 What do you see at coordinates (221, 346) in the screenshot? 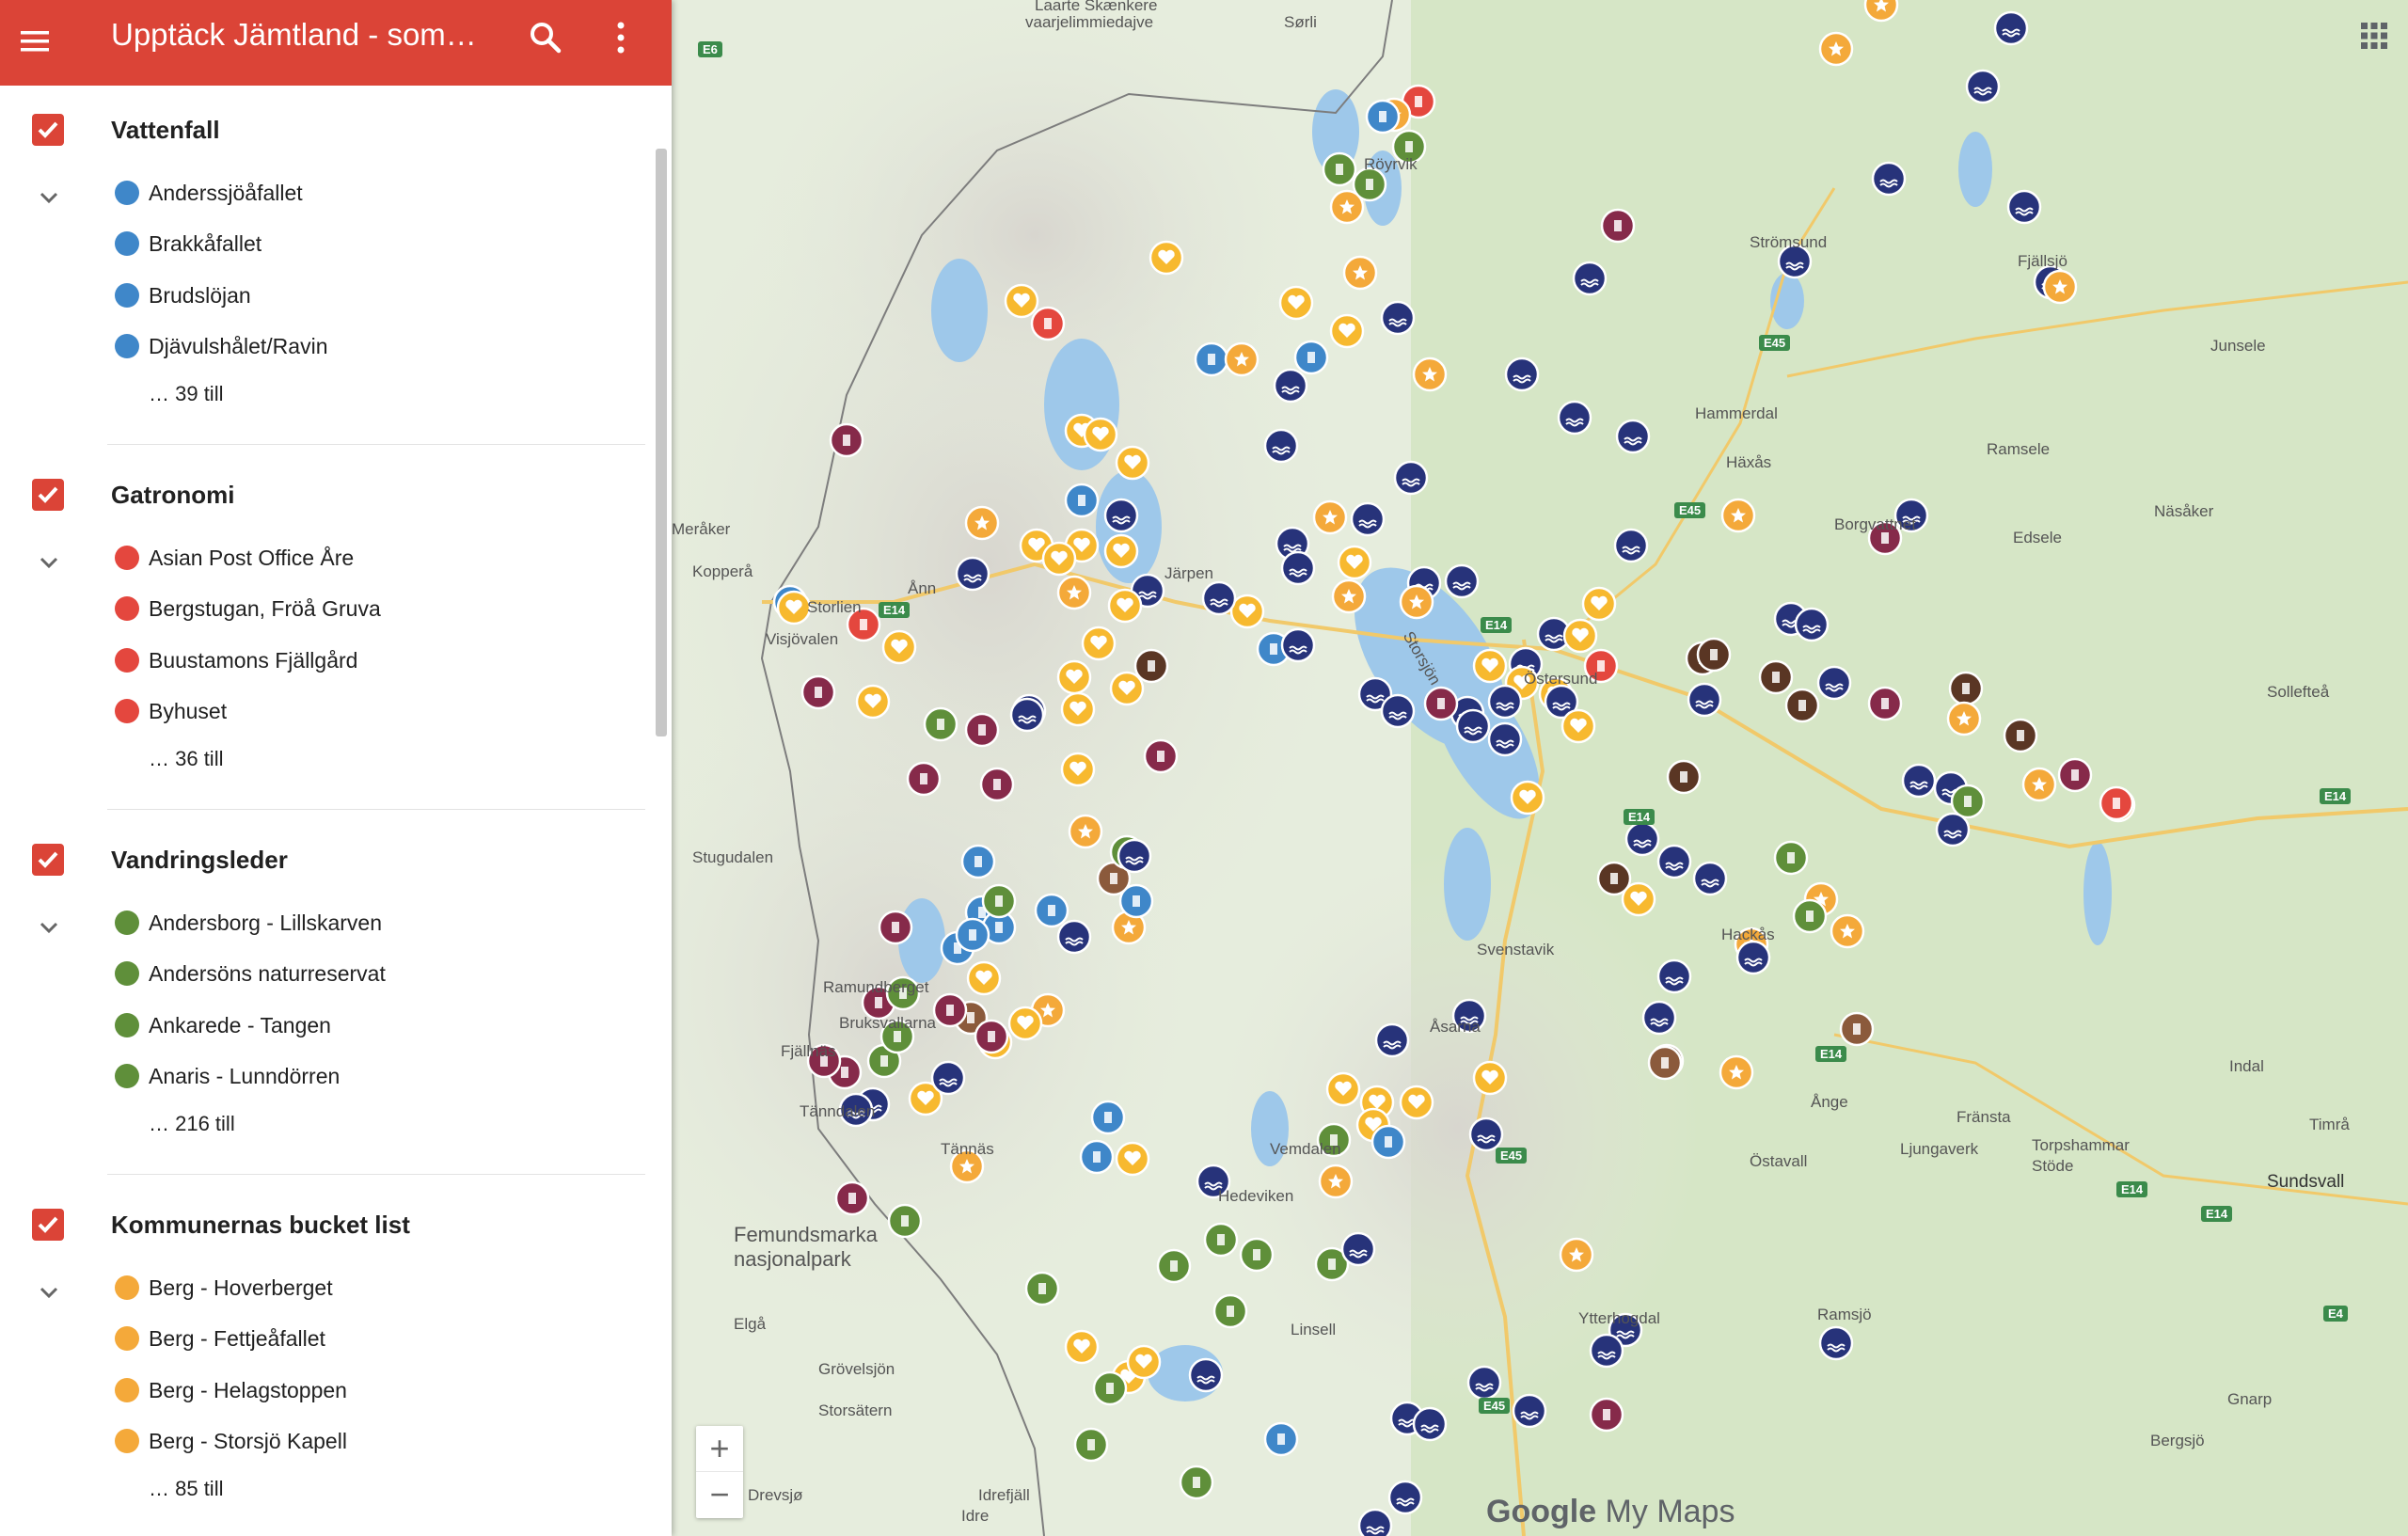
I see `layer-item: Djävulshålet/Ravin` at bounding box center [221, 346].